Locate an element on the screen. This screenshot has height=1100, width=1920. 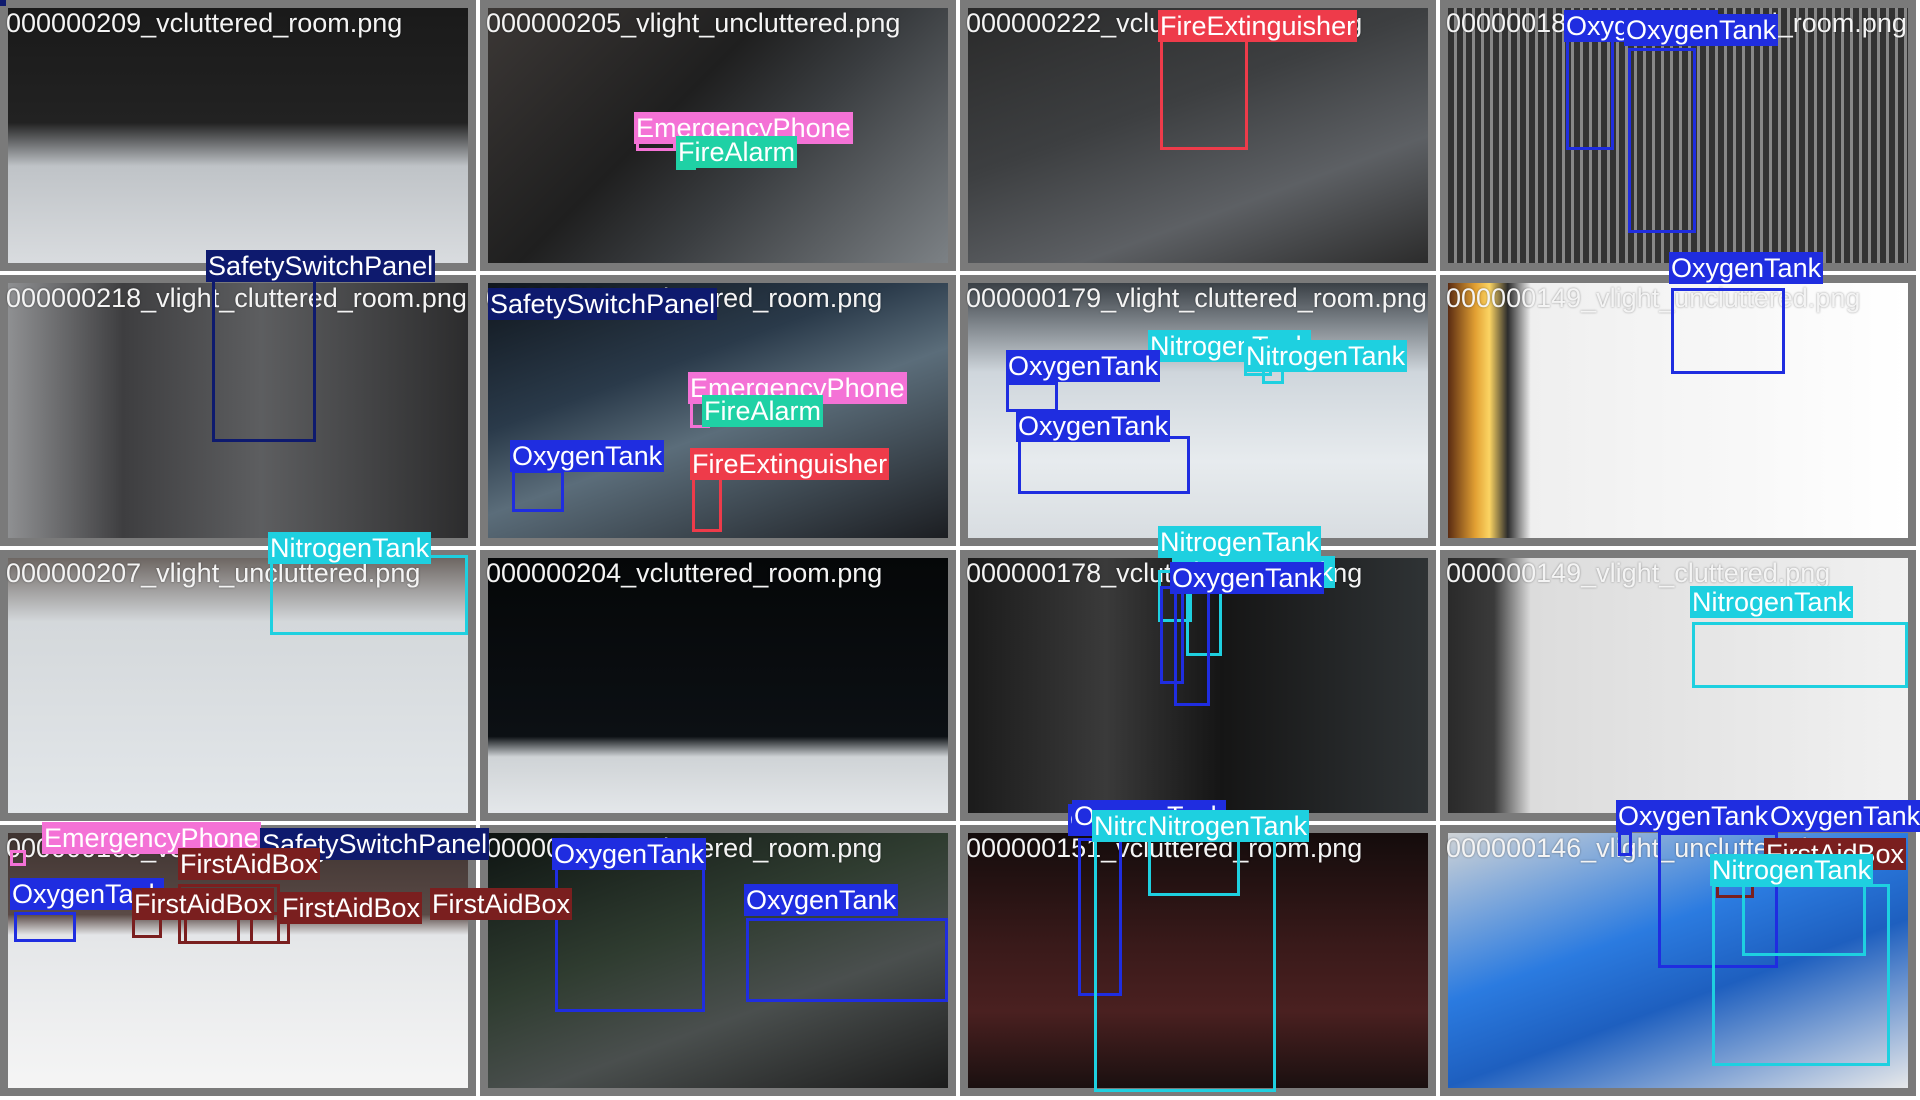
tile-filename: 000000179_vlight_cluttered_room.png is located at coordinates (1196, 298).